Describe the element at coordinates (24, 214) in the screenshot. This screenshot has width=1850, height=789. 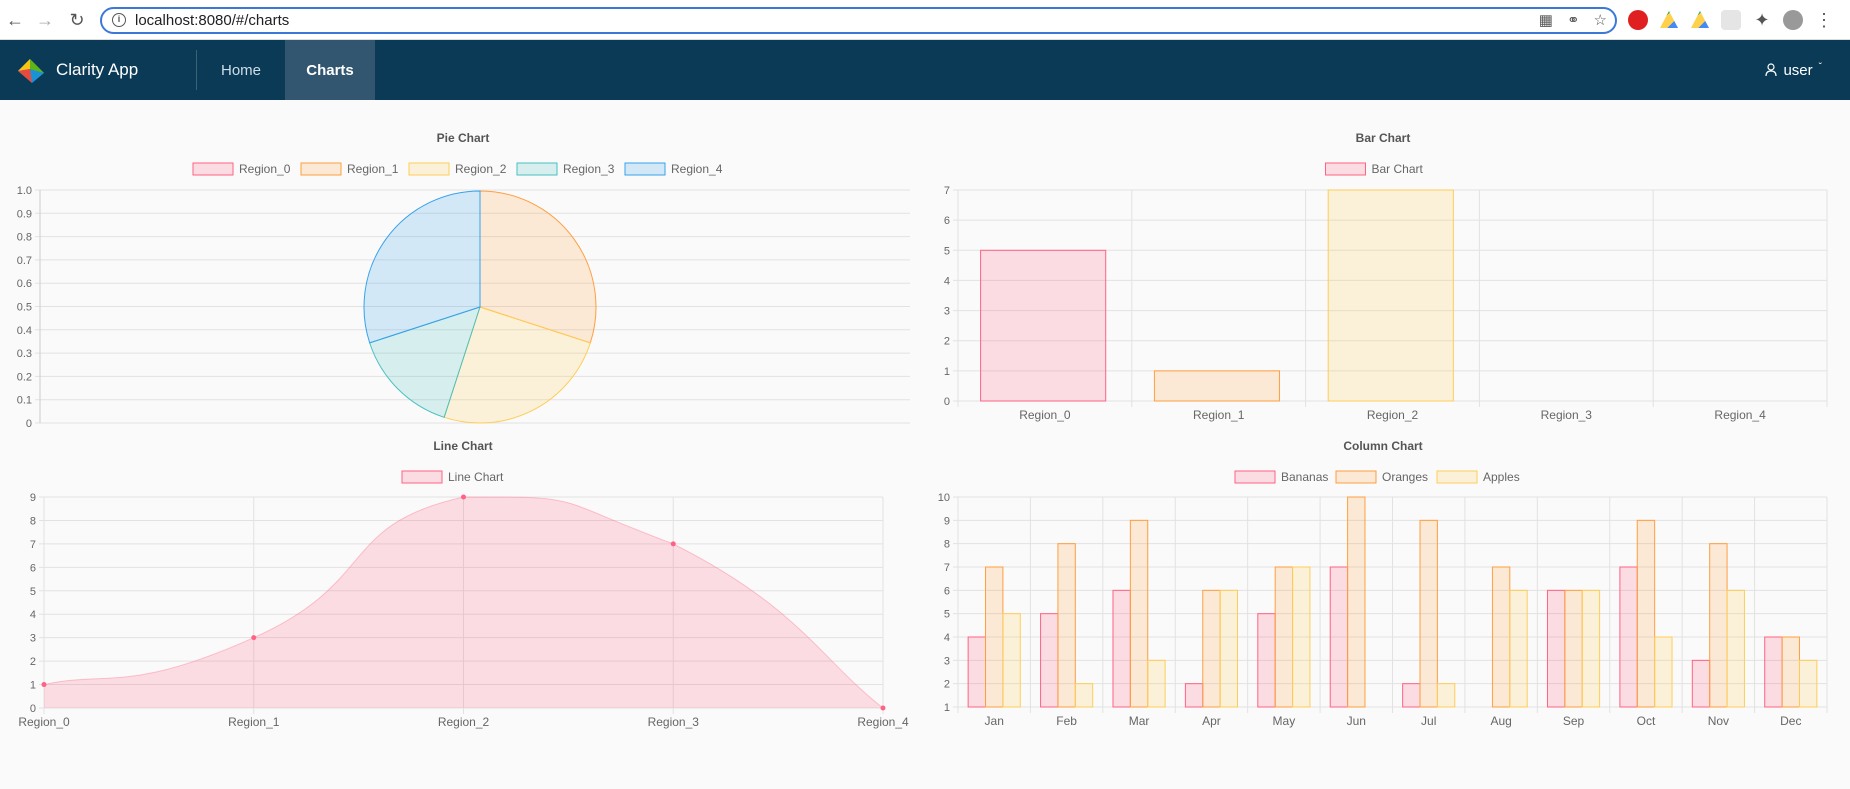
I see `y-tick-label: 0.9` at that location.